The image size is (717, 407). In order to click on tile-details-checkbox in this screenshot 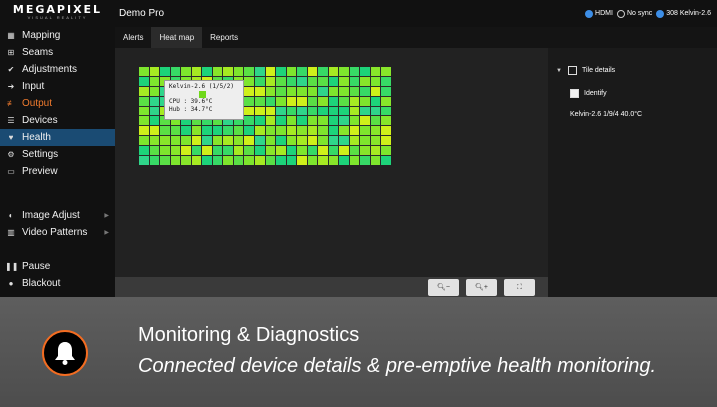, I will do `click(572, 70)`.